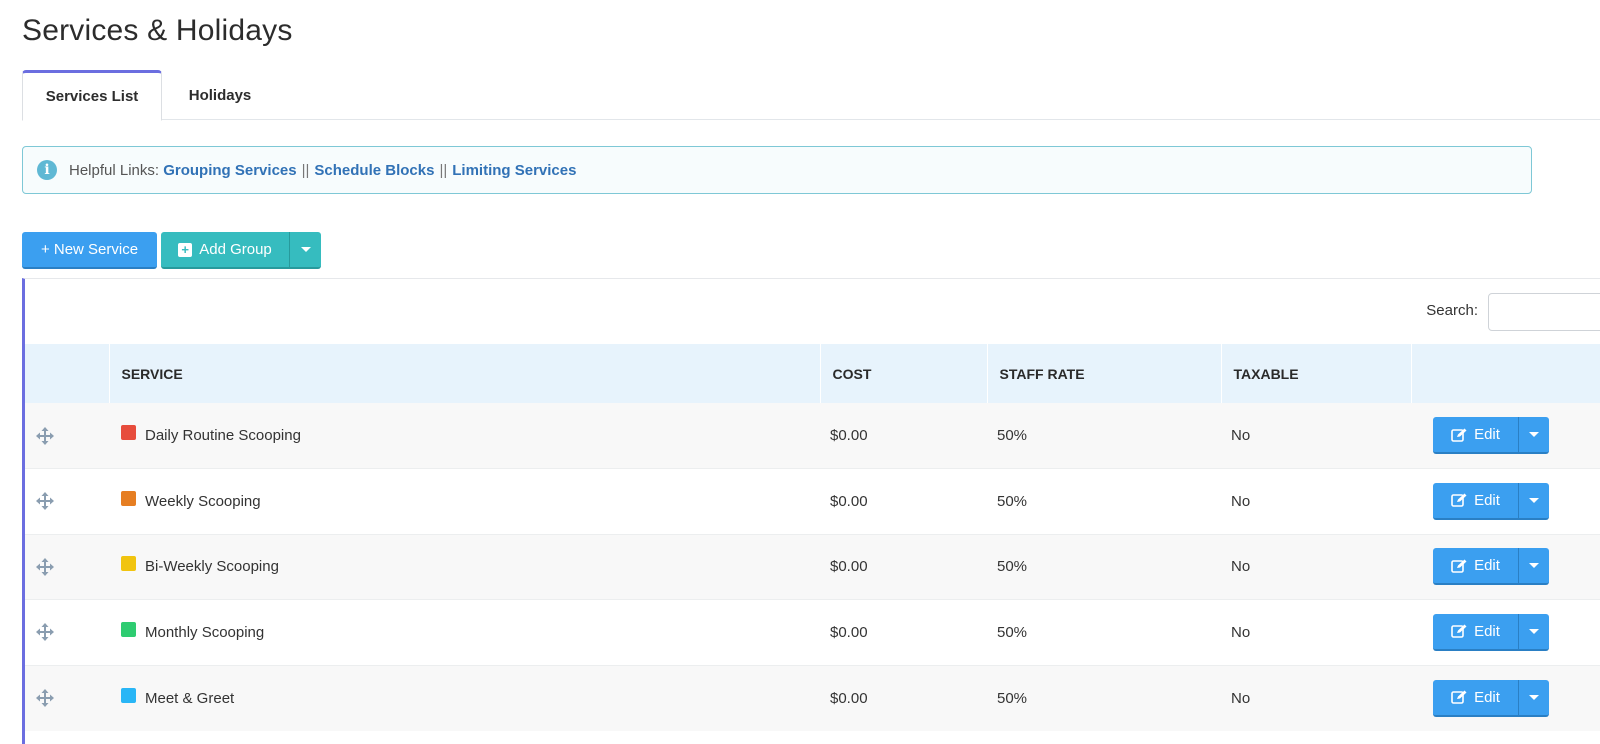 Image resolution: width=1600 pixels, height=744 pixels. I want to click on service-name: Daily Routine Scooping, so click(223, 435).